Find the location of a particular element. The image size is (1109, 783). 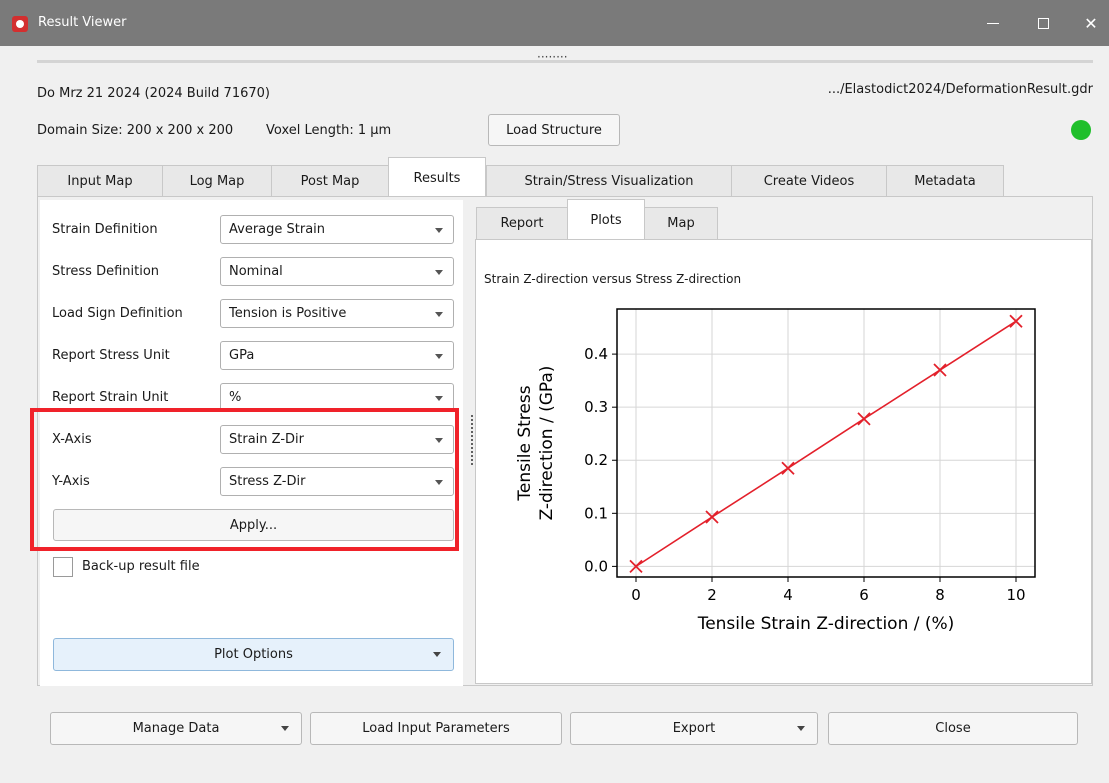

tab-metadata: Metadata is located at coordinates (945, 181).